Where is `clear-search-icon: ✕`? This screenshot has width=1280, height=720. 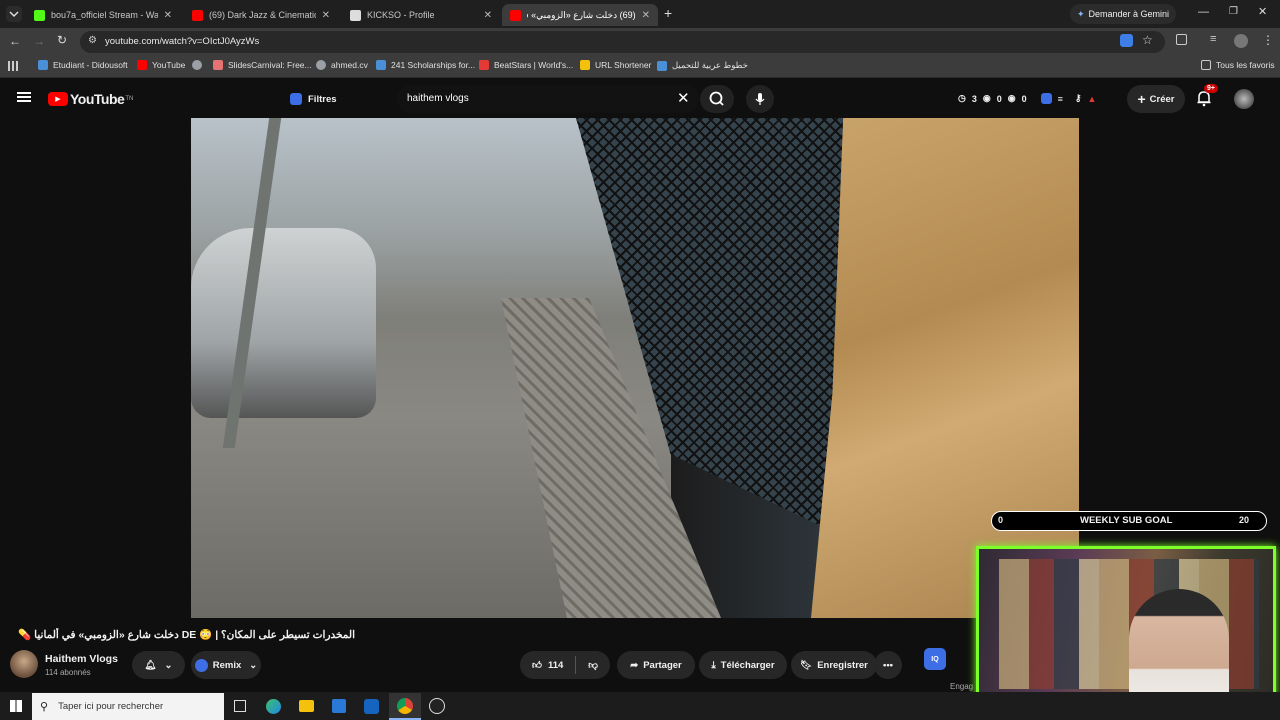 clear-search-icon: ✕ is located at coordinates (683, 98).